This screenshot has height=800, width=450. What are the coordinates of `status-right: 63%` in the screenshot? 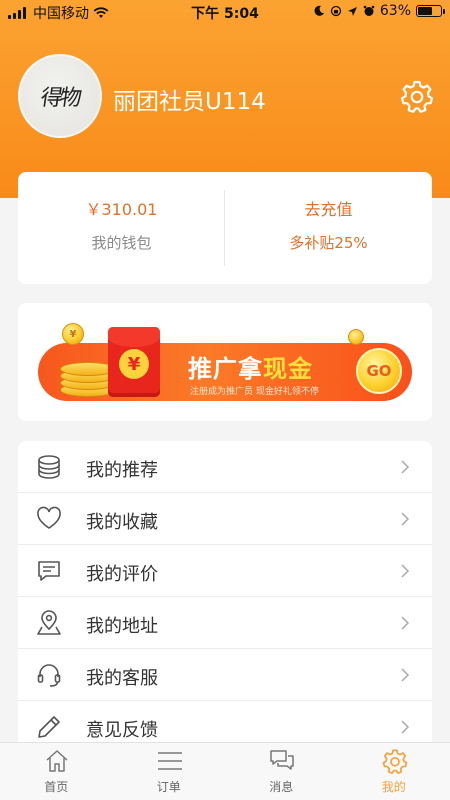 It's located at (379, 11).